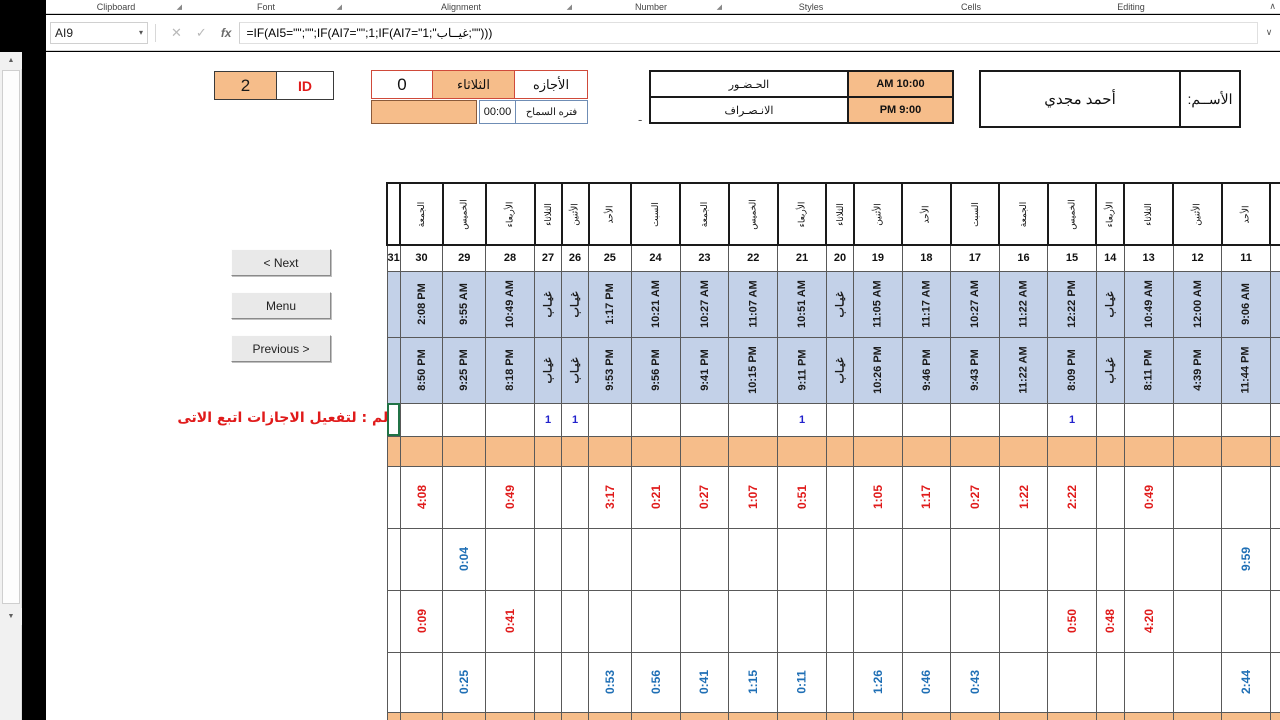 This screenshot has height=720, width=1280. Describe the element at coordinates (610, 214) in the screenshot. I see `table-cell: الأحد` at that location.